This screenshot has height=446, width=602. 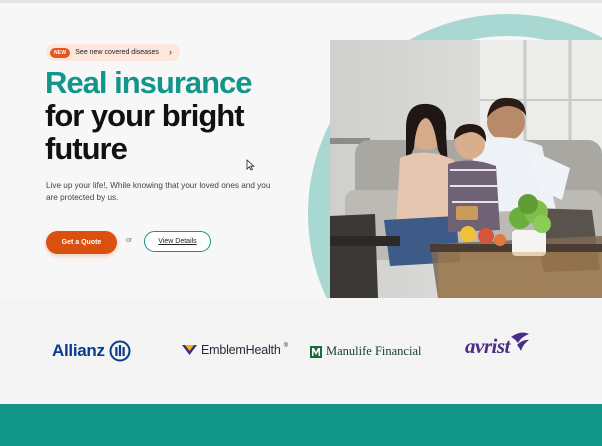 What do you see at coordinates (519, 341) in the screenshot?
I see `avrist-swoosh-icon` at bounding box center [519, 341].